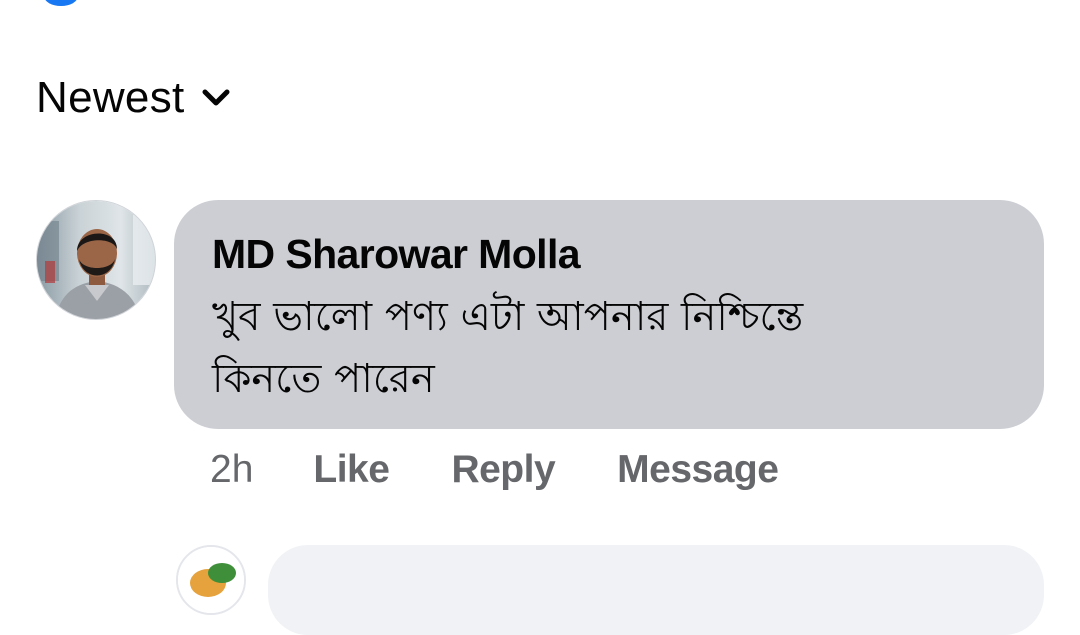  What do you see at coordinates (231, 470) in the screenshot?
I see `comment-timestamp: 2h` at bounding box center [231, 470].